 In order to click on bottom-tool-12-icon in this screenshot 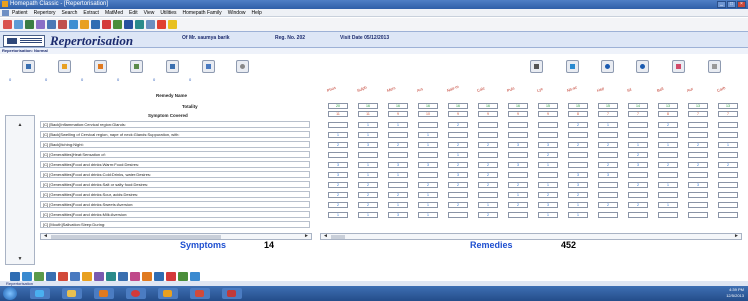, I will do `click(147, 276)`.